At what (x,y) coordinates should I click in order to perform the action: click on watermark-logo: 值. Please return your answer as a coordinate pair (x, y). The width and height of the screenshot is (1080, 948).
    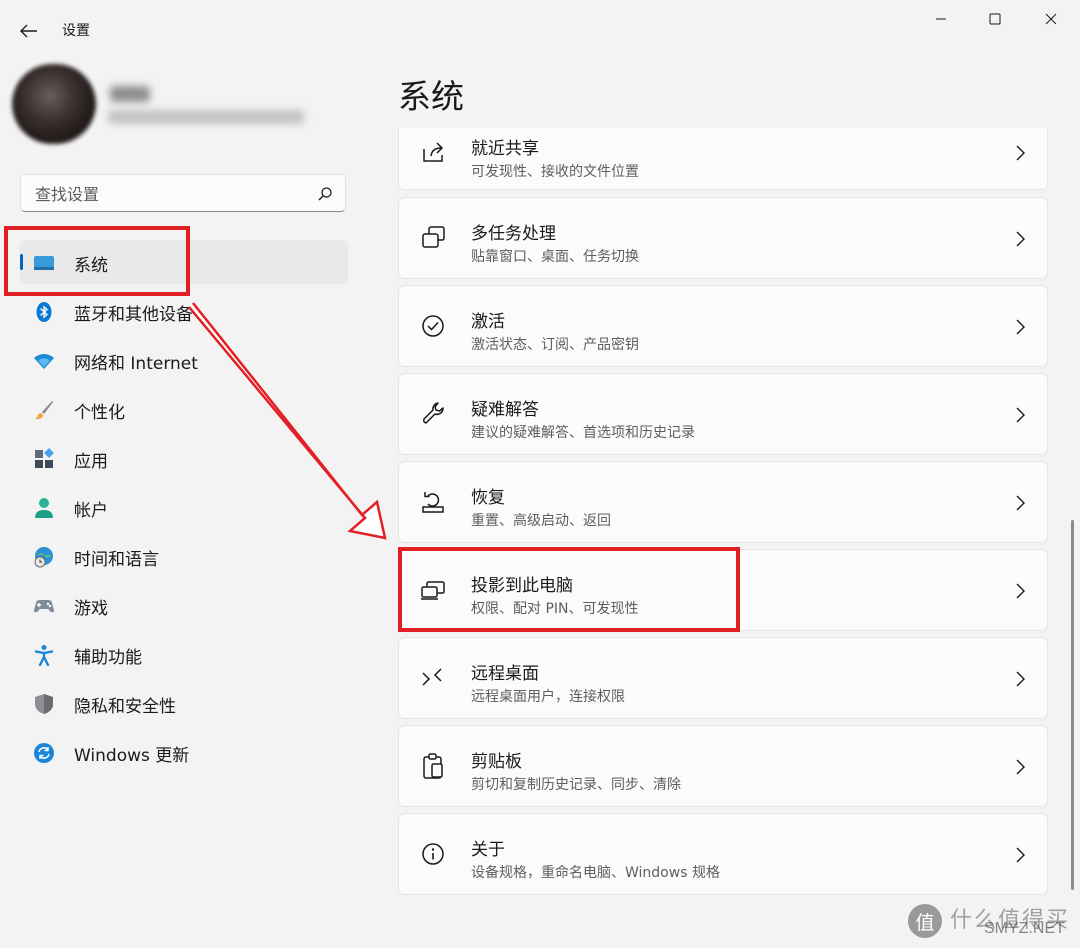
    Looking at the image, I should click on (925, 921).